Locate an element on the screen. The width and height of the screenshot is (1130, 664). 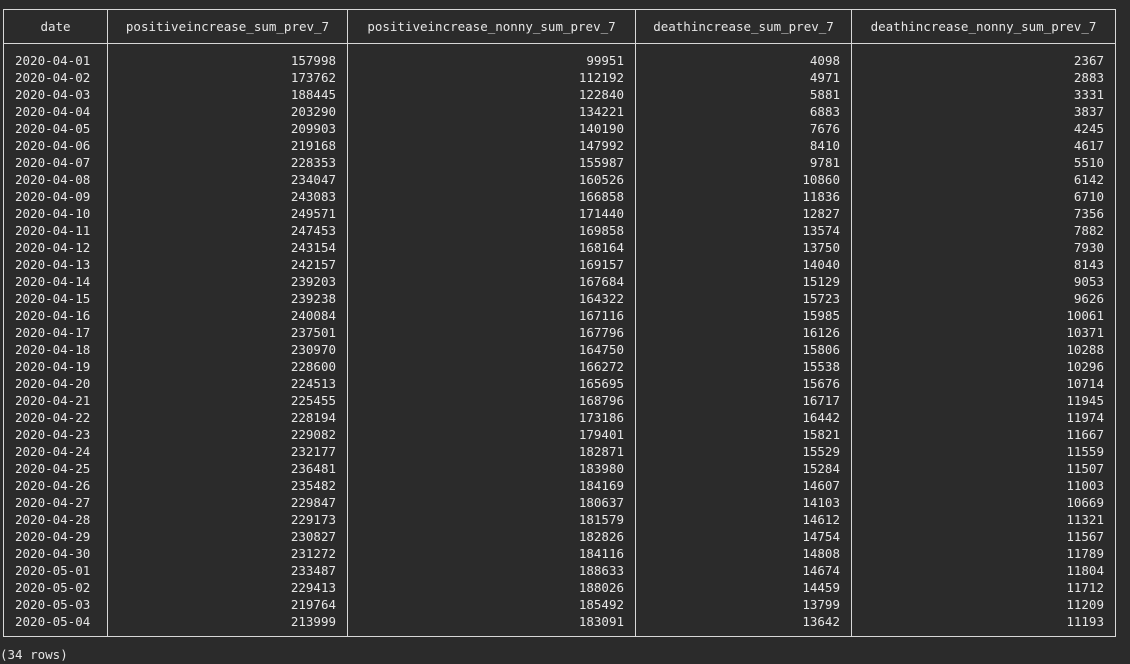
table-row: 2020-04-04 203290 134221 6883 3837 is located at coordinates (559, 111).